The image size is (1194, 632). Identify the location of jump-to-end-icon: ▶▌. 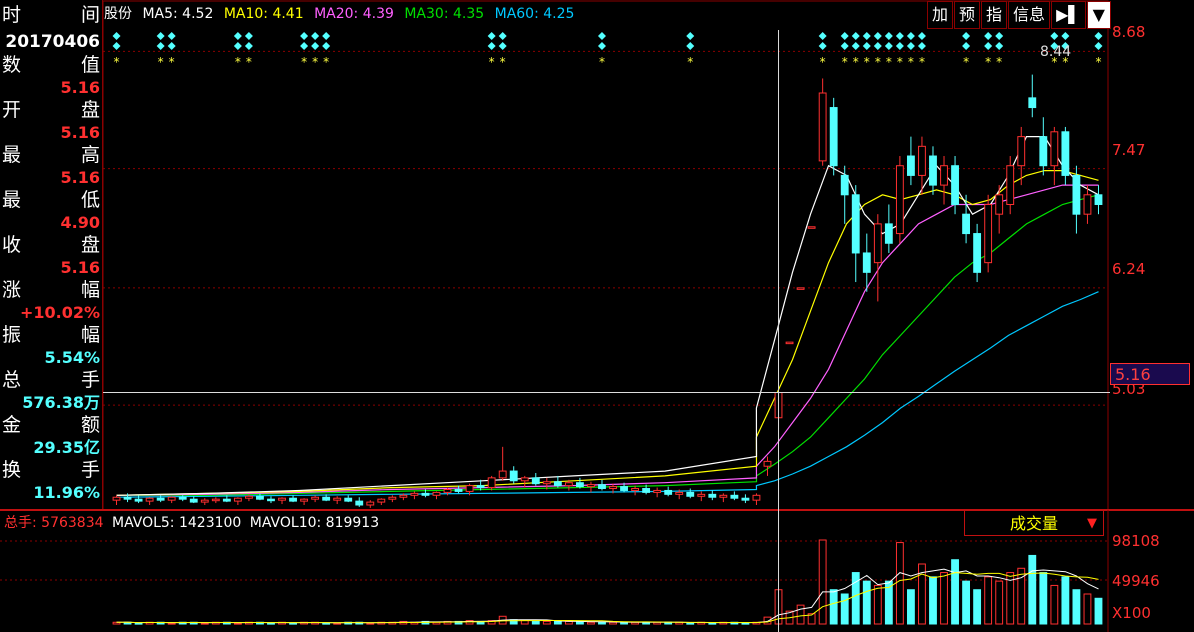
(1068, 15).